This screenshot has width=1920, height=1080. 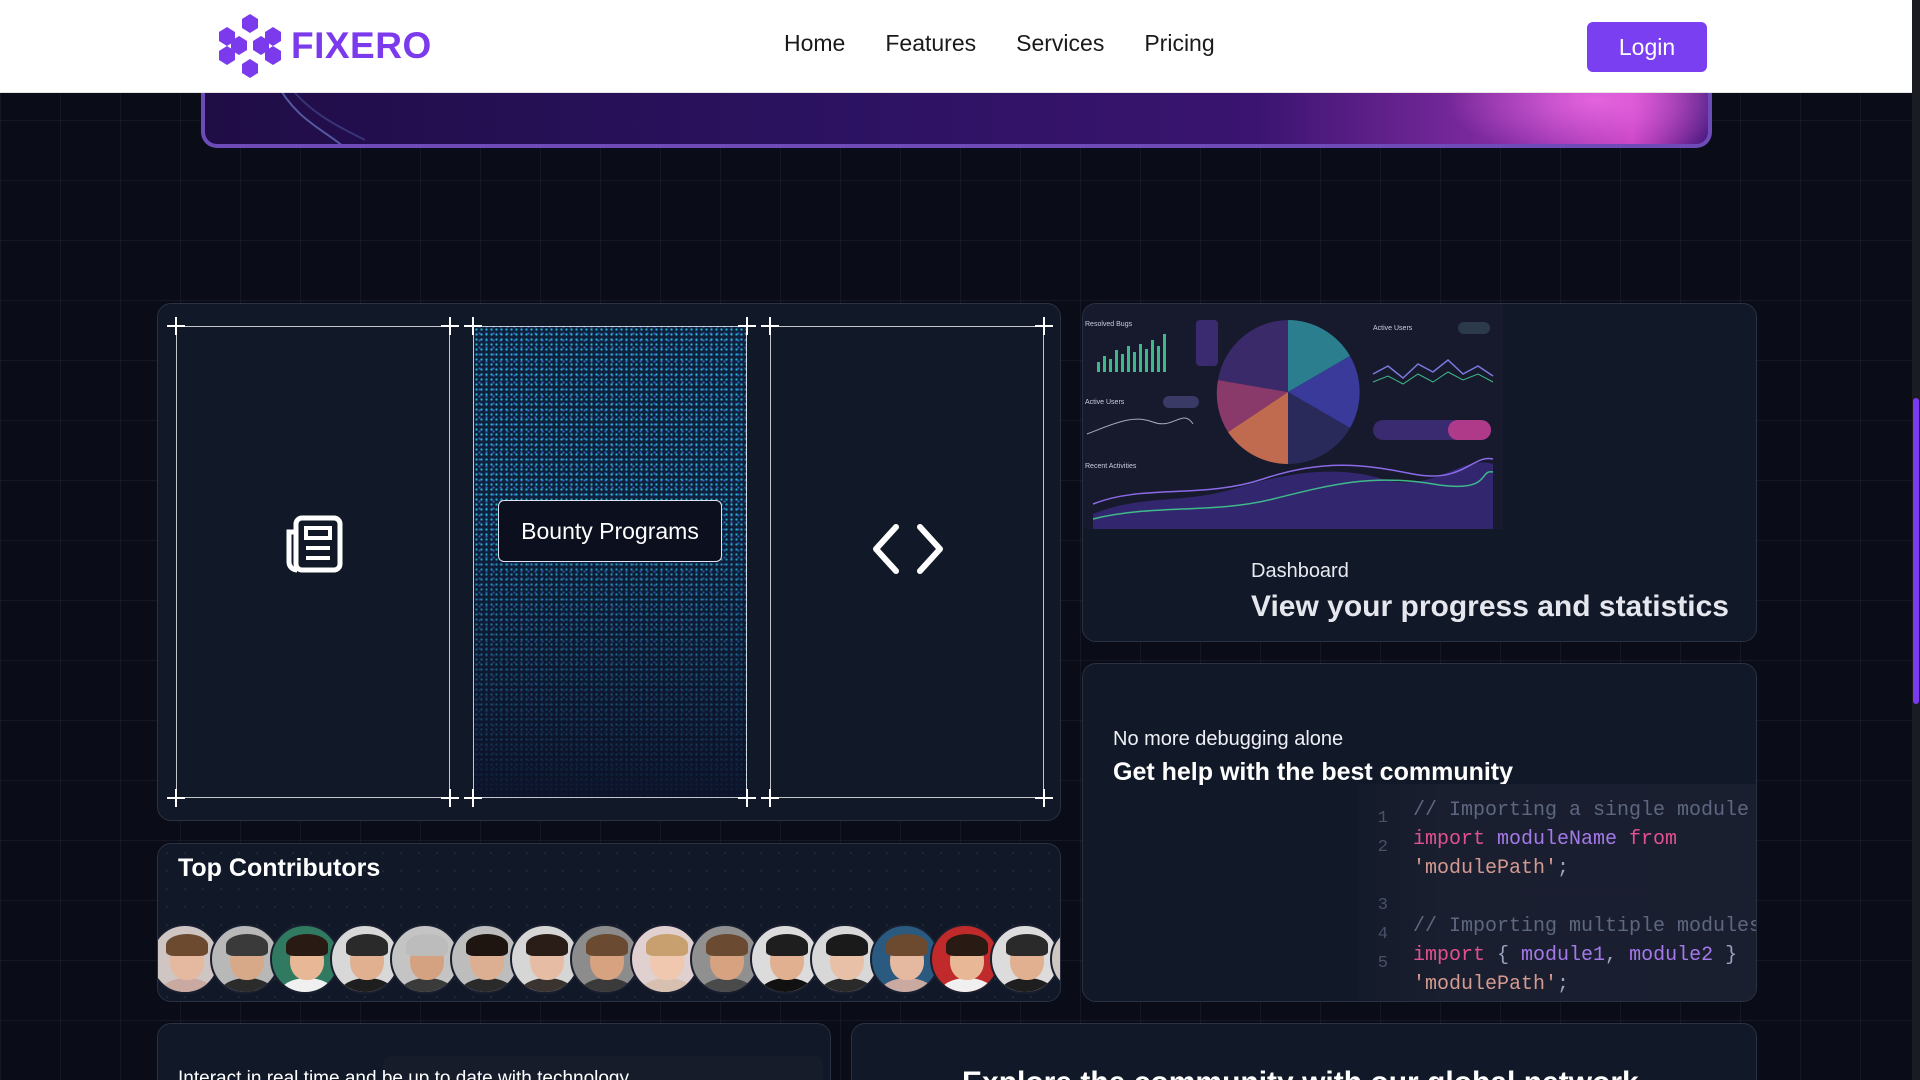 I want to click on community-title: Get help with the best community, so click(x=1313, y=772).